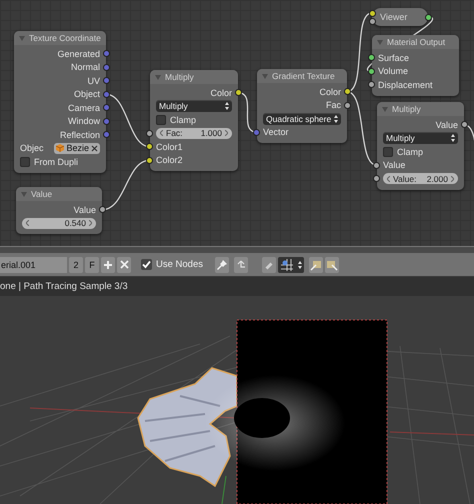 The width and height of the screenshot is (474, 504). I want to click on socket-label: Generated, so click(78, 53).